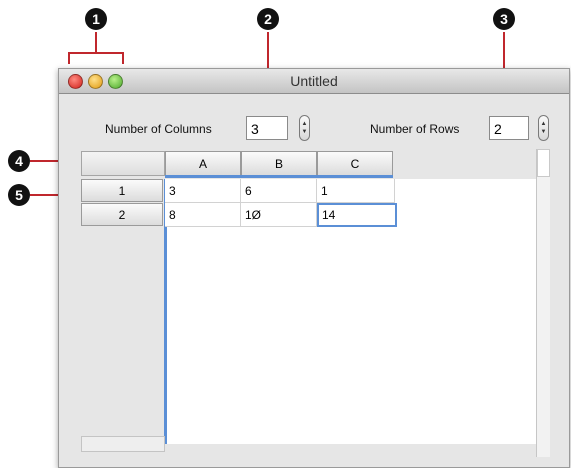  What do you see at coordinates (158, 129) in the screenshot?
I see `columns-label: Number of Columns` at bounding box center [158, 129].